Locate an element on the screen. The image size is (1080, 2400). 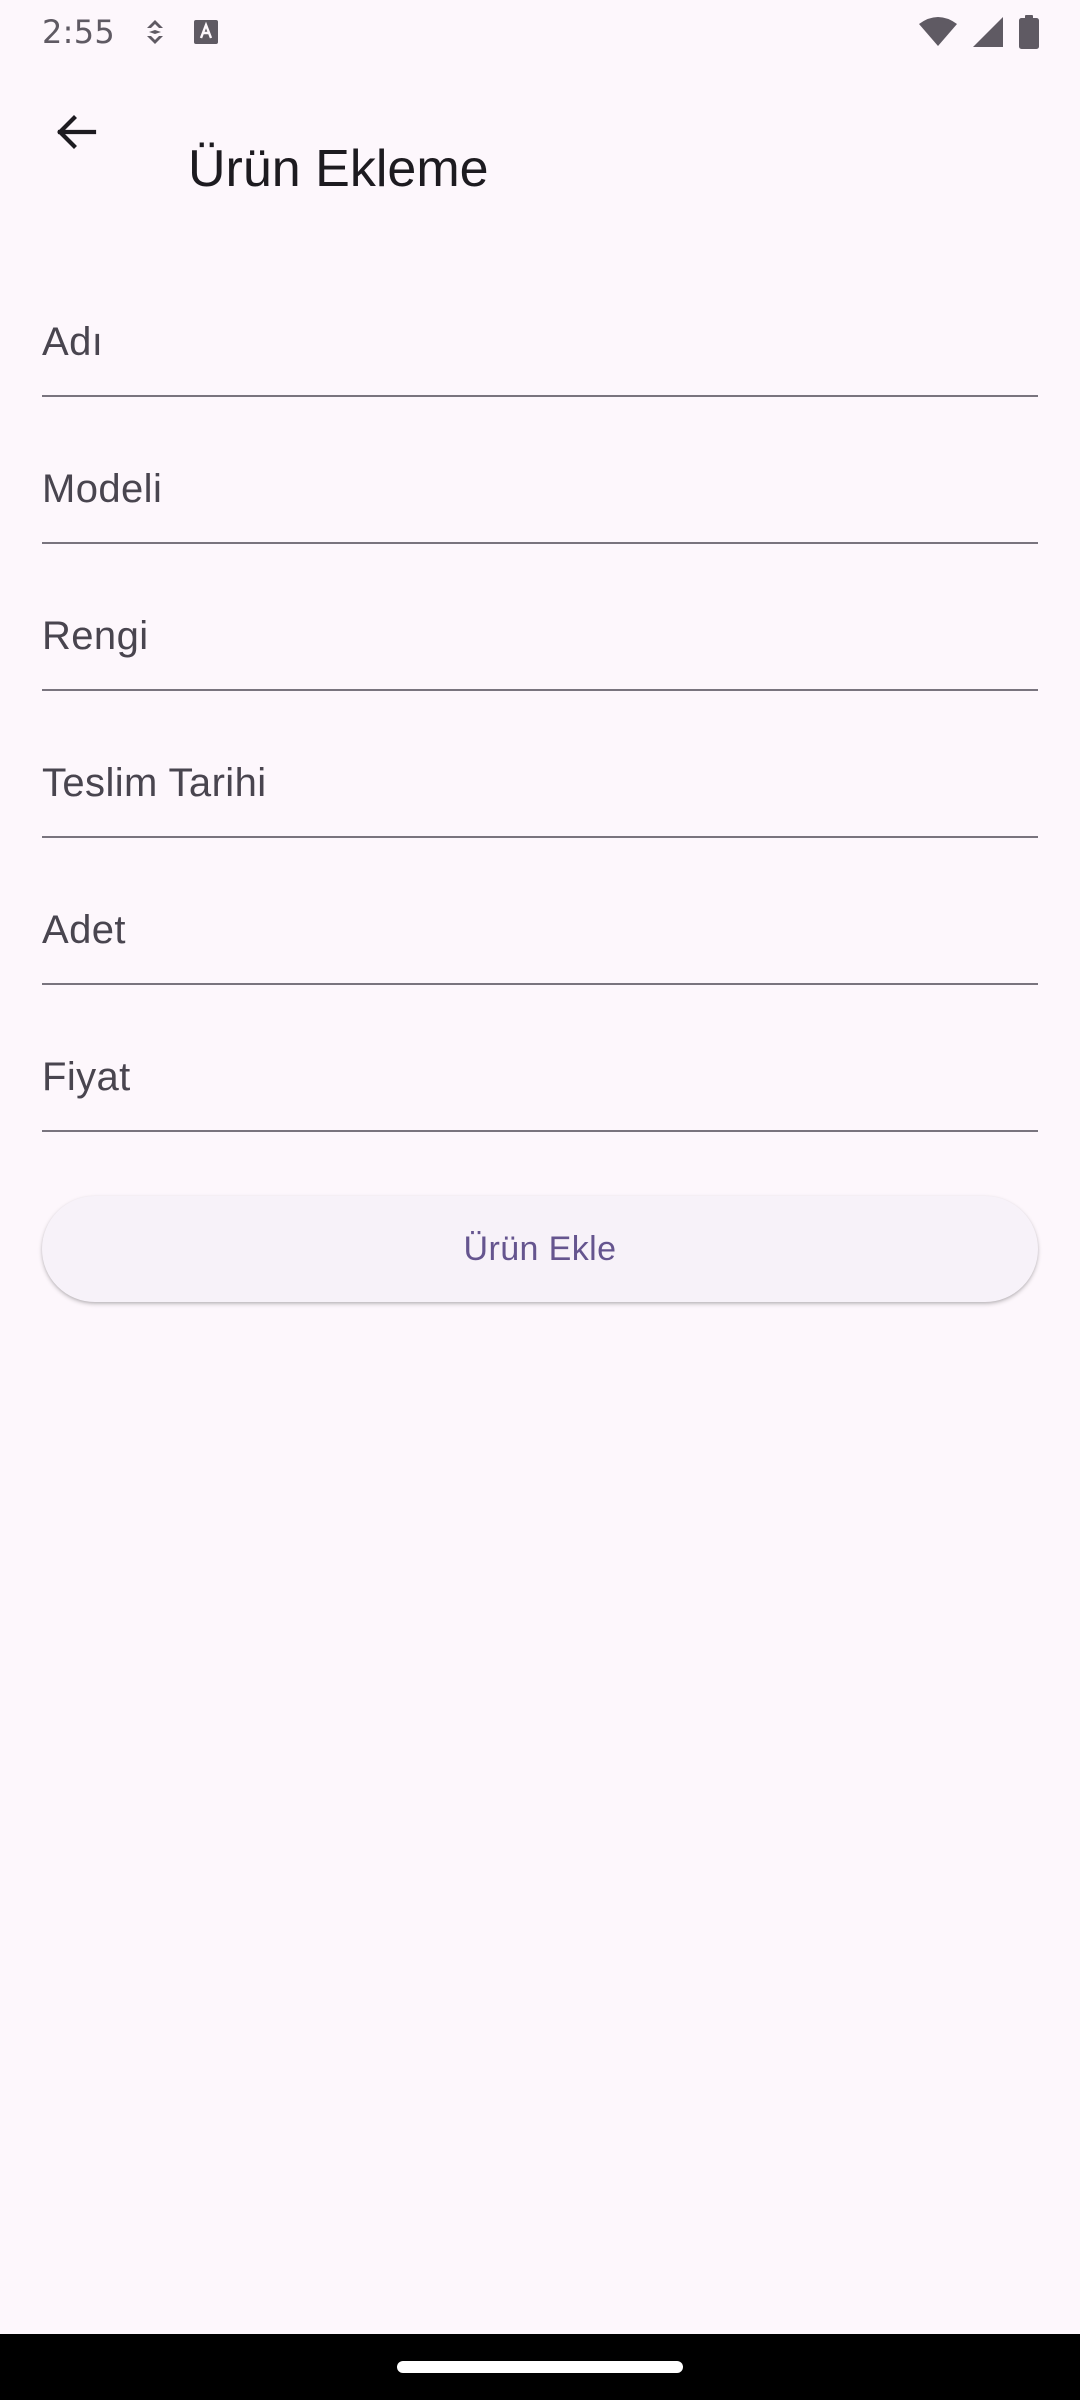
home-gesture-handle is located at coordinates (540, 2367).